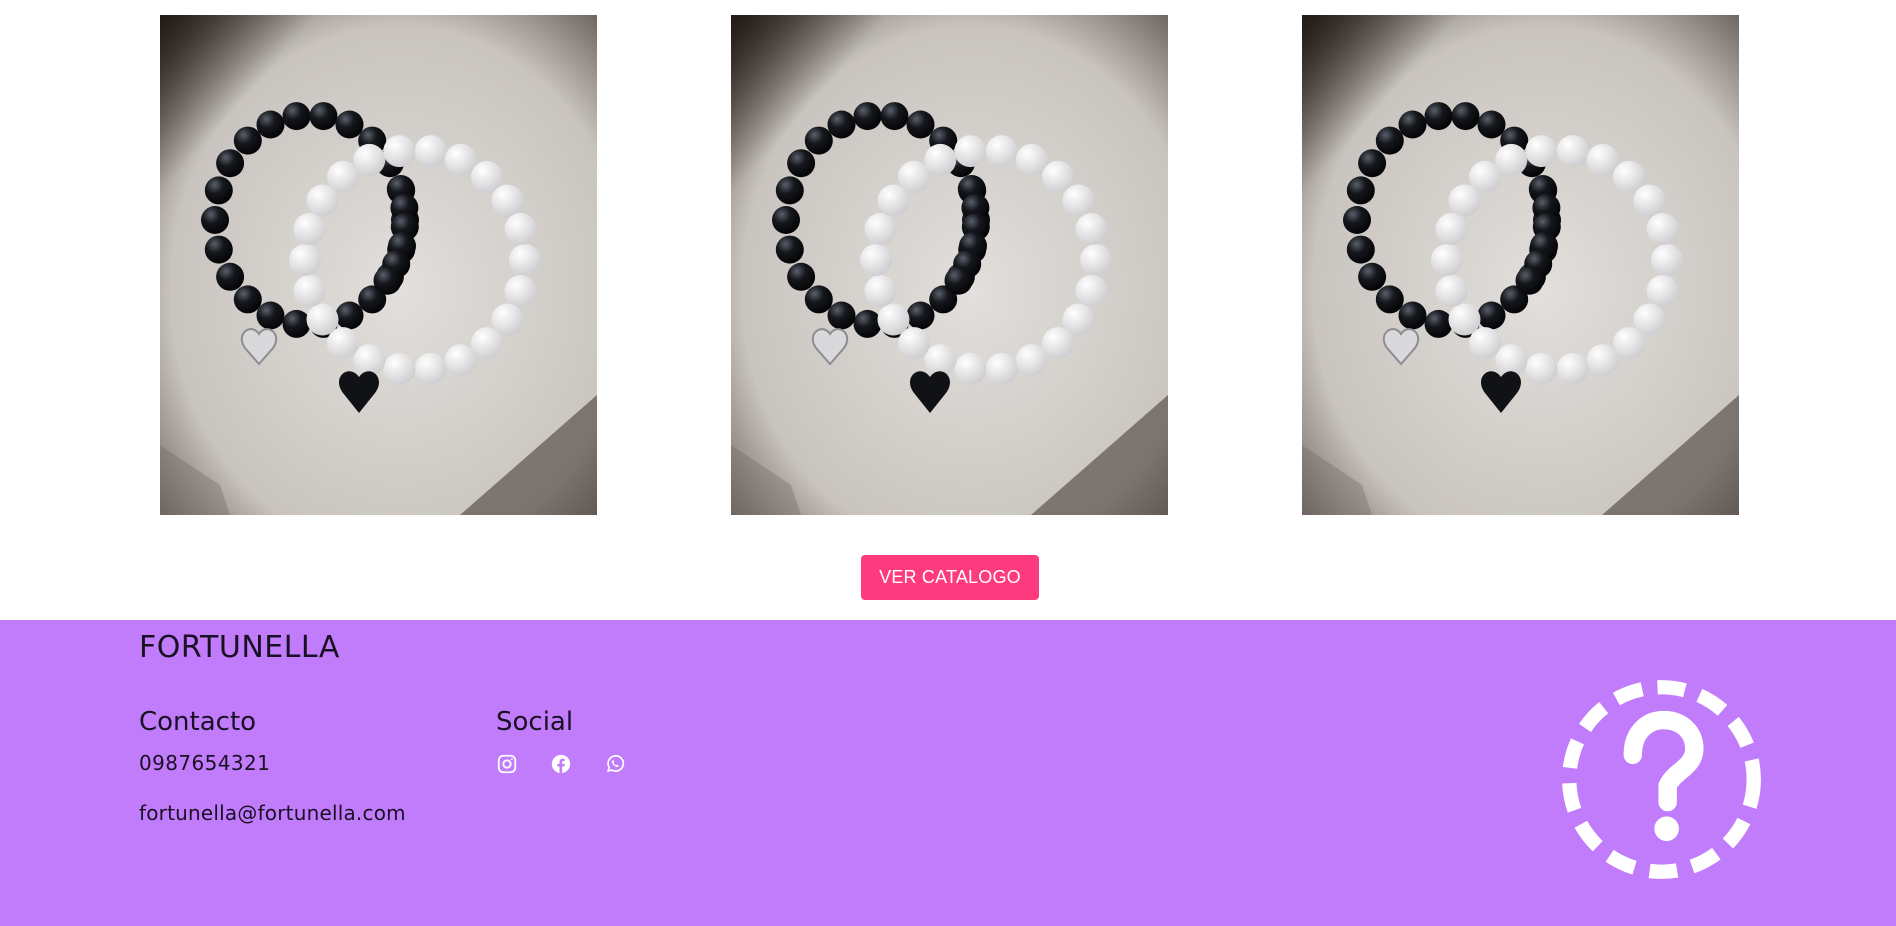 This screenshot has height=926, width=1896. Describe the element at coordinates (272, 813) in the screenshot. I see `contact-email-link: fortunella@fortunella.com` at that location.